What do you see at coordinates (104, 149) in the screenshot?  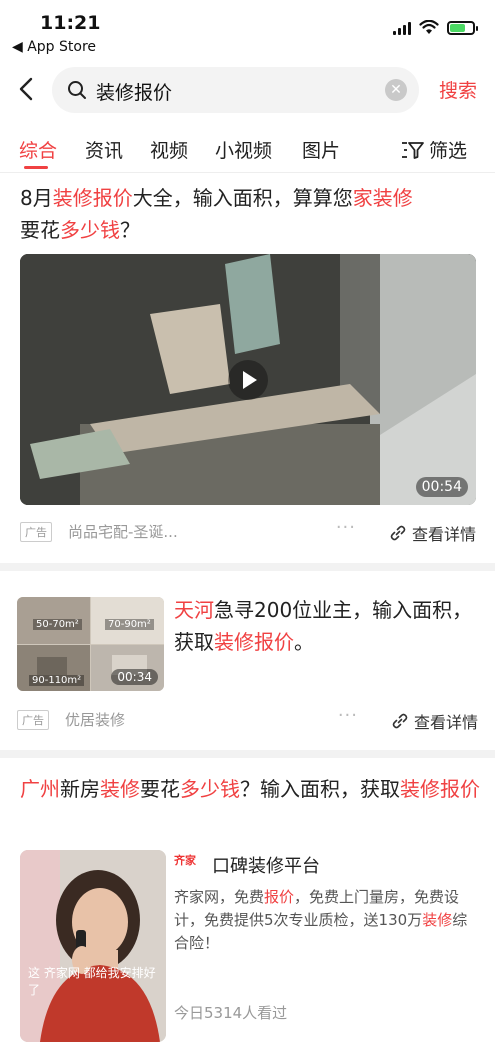 I see `tab-news: 资讯` at bounding box center [104, 149].